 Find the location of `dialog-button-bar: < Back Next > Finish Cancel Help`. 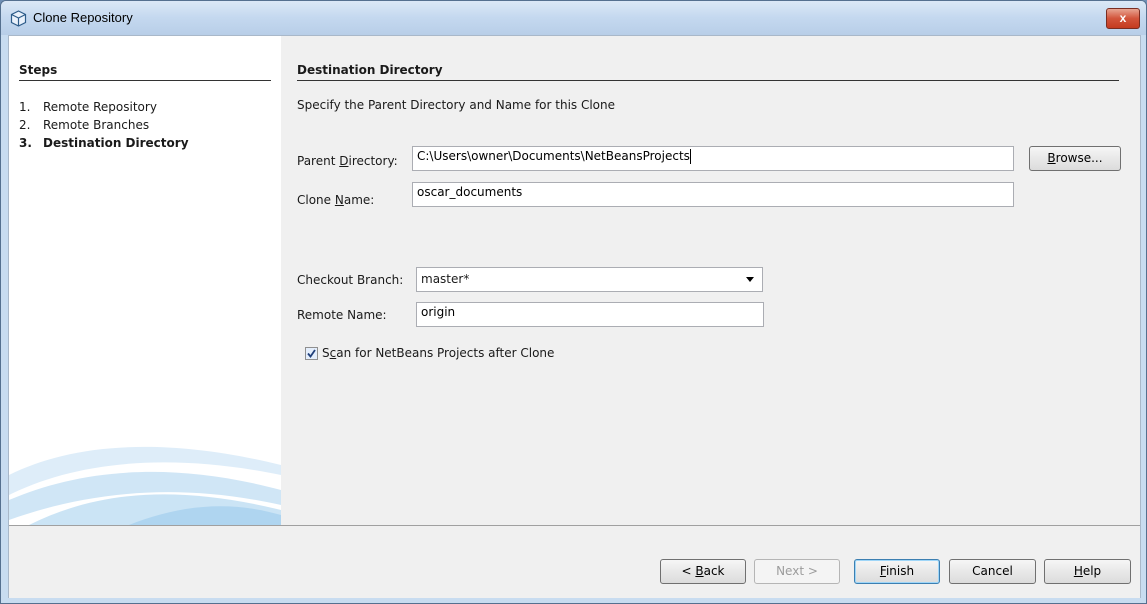

dialog-button-bar: < Back Next > Finish Cancel Help is located at coordinates (574, 561).